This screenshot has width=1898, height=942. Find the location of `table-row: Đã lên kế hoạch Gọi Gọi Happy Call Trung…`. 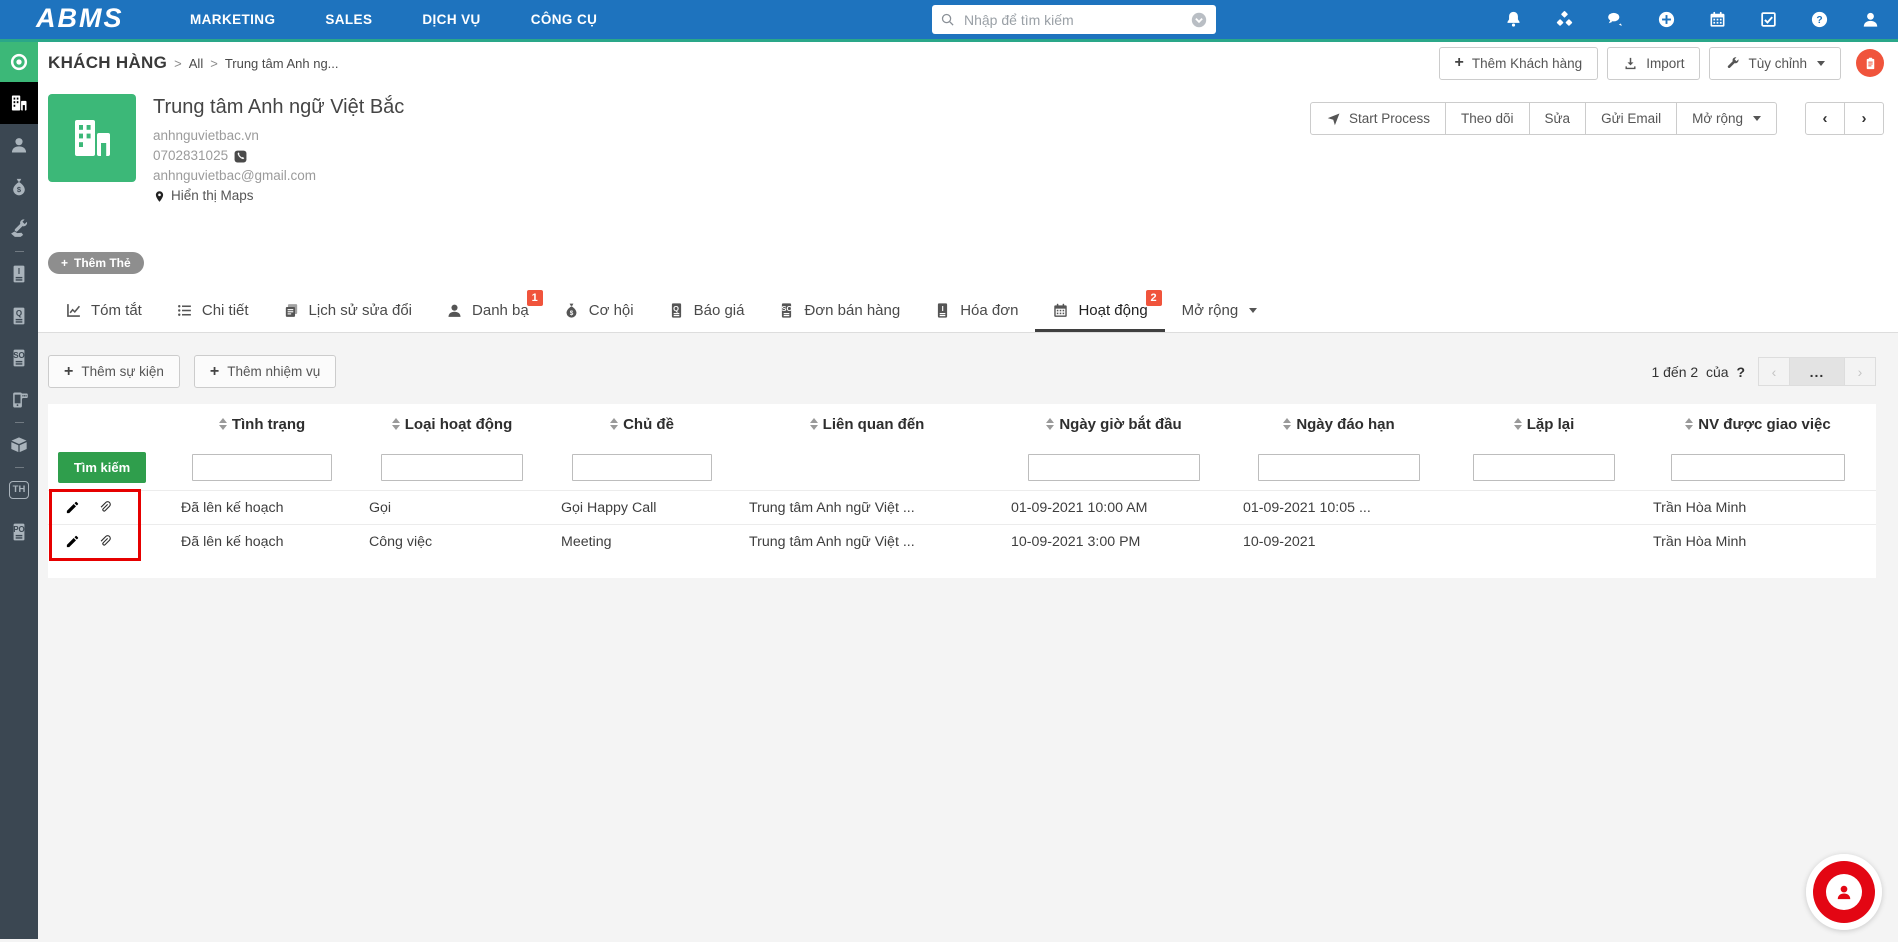

table-row: Đã lên kế hoạch Gọi Gọi Happy Call Trung… is located at coordinates (962, 507).